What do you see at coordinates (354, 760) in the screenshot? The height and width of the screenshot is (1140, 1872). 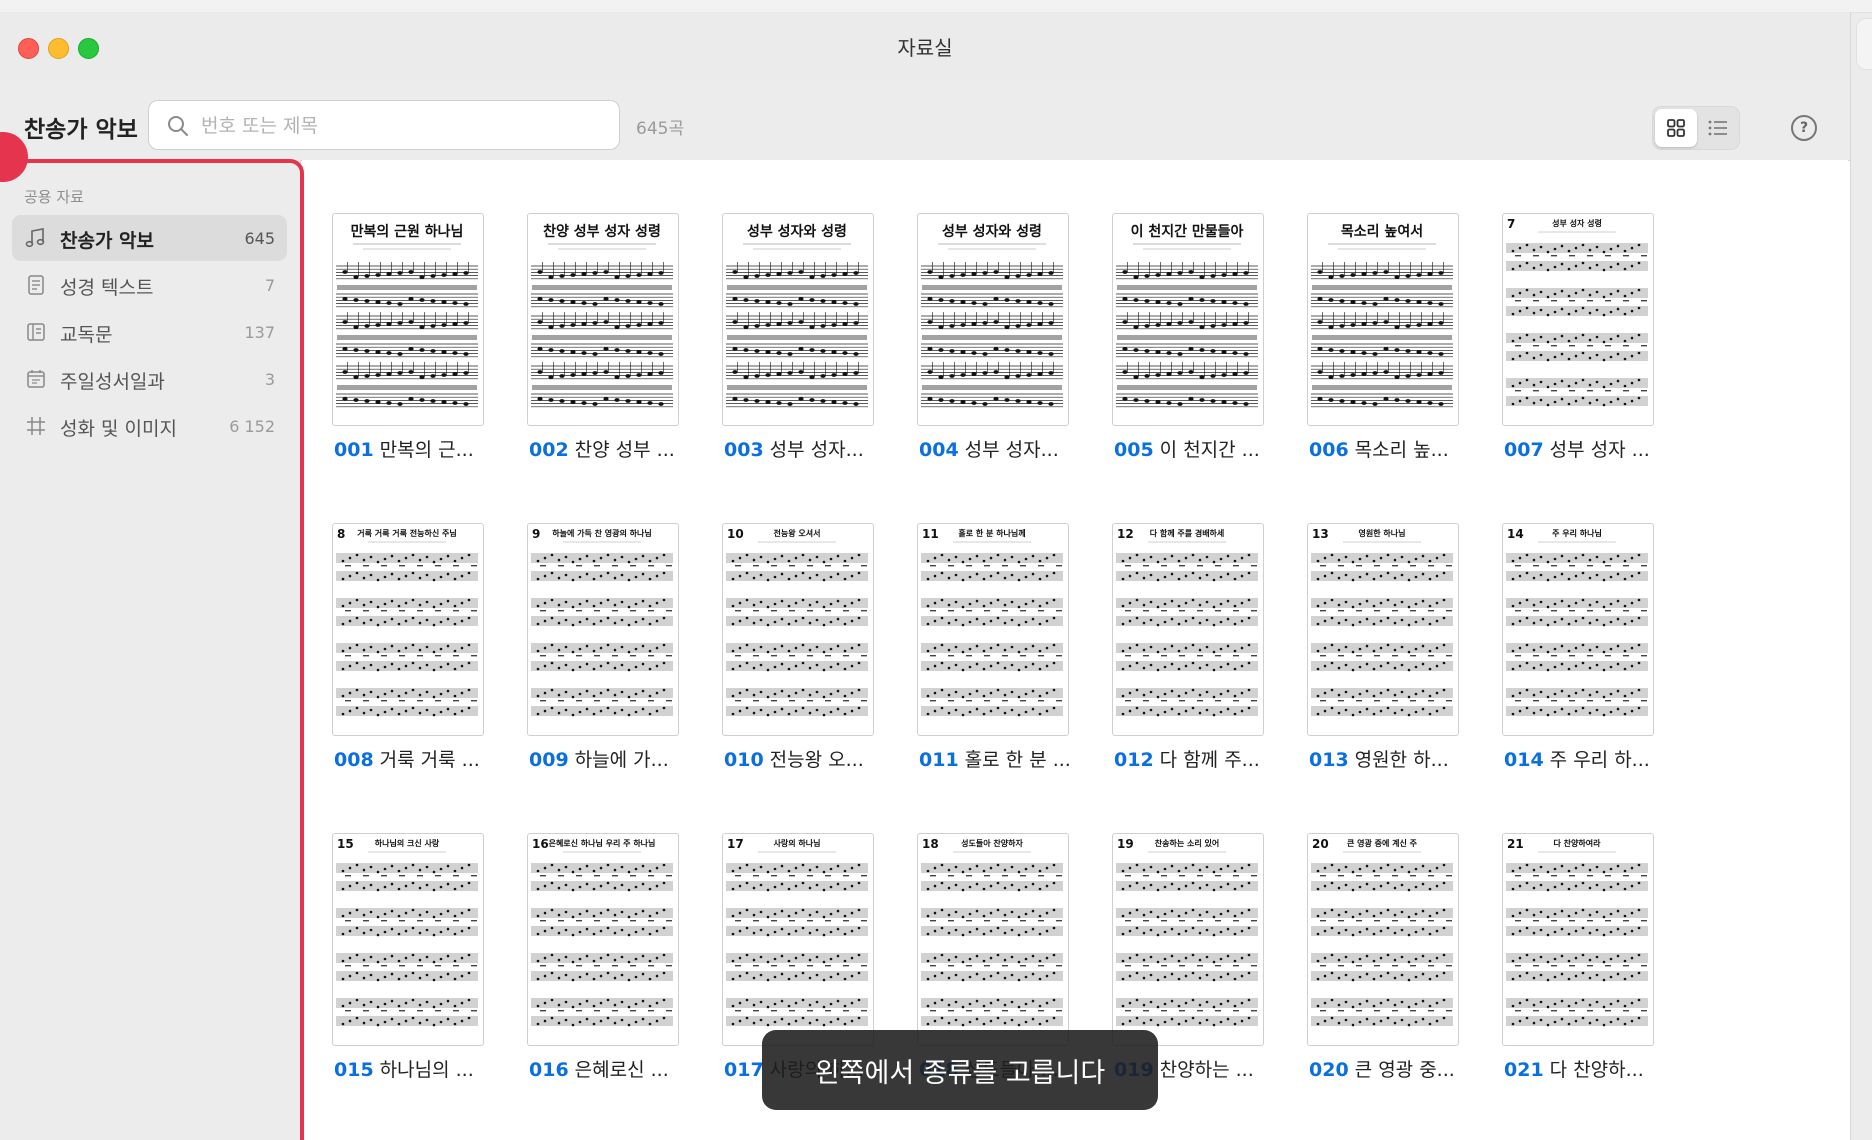 I see `hymn-number: 008` at bounding box center [354, 760].